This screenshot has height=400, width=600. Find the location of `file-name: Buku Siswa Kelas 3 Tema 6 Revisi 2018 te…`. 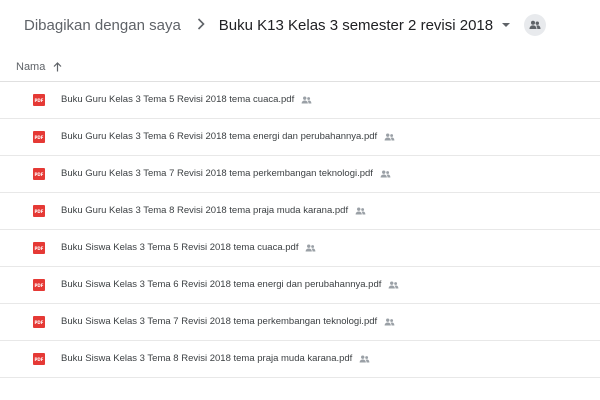

file-name: Buku Siswa Kelas 3 Tema 6 Revisi 2018 te… is located at coordinates (221, 284).